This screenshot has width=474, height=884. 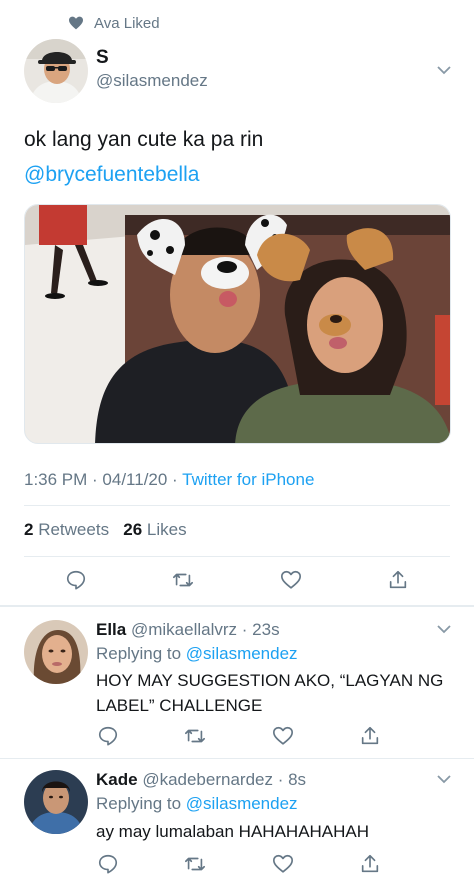 I want to click on reply-time: · 8s, so click(x=292, y=779).